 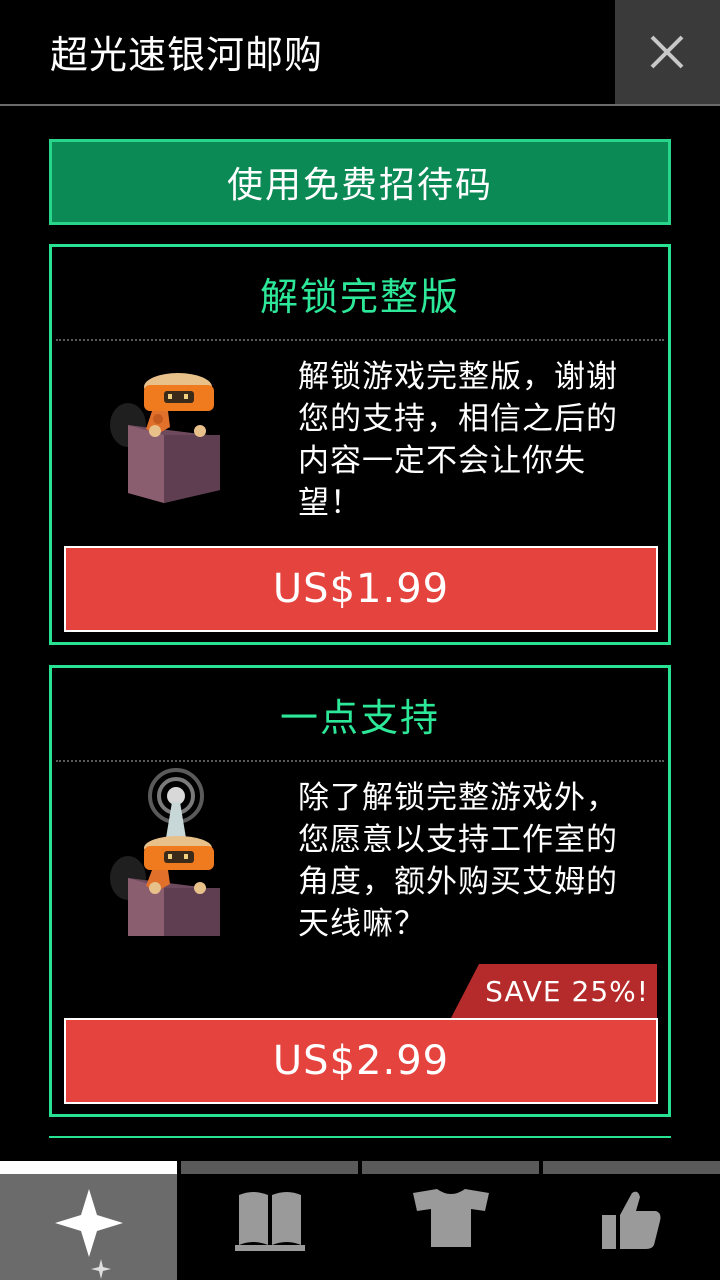 I want to click on tab-outfits, so click(x=450, y=1220).